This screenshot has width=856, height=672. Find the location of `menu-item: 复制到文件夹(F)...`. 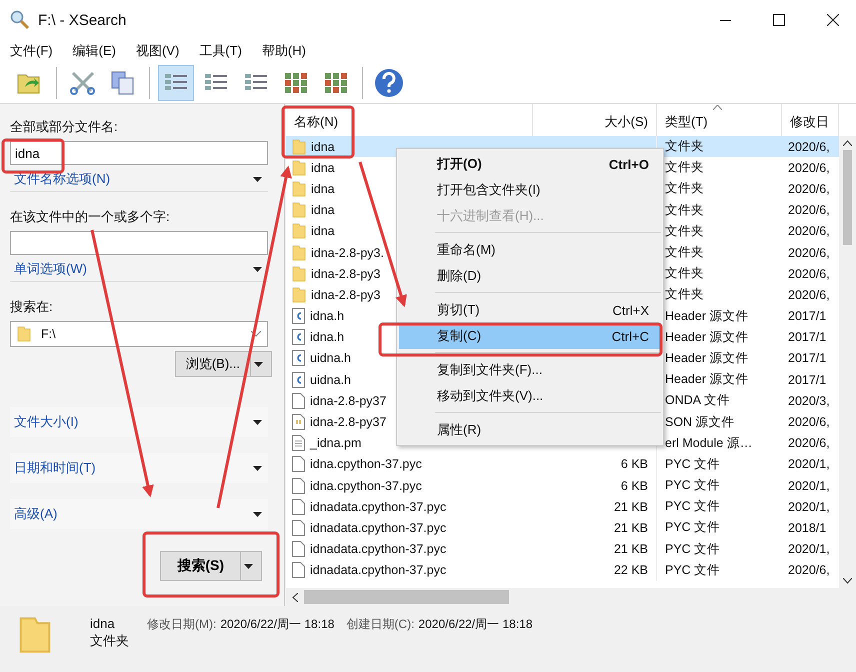

menu-item: 复制到文件夹(F)... is located at coordinates (530, 370).